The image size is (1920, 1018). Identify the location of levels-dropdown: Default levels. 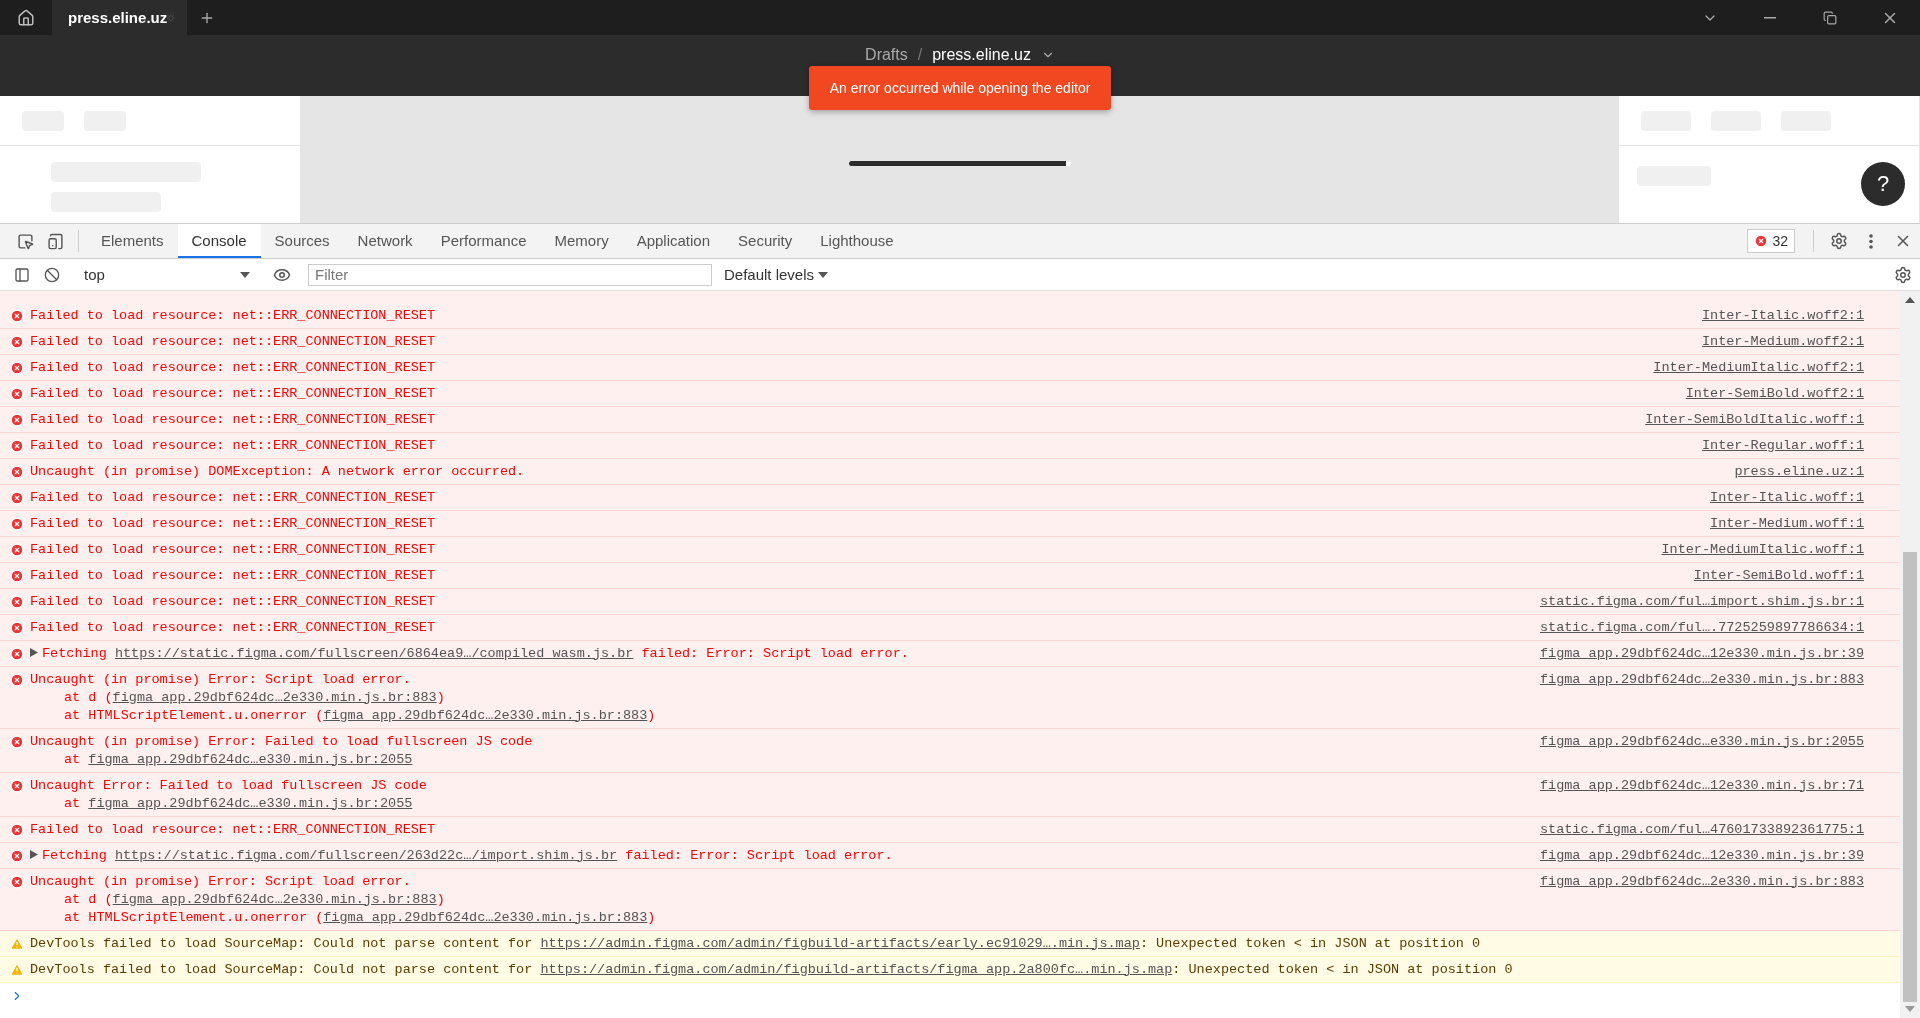
(776, 274).